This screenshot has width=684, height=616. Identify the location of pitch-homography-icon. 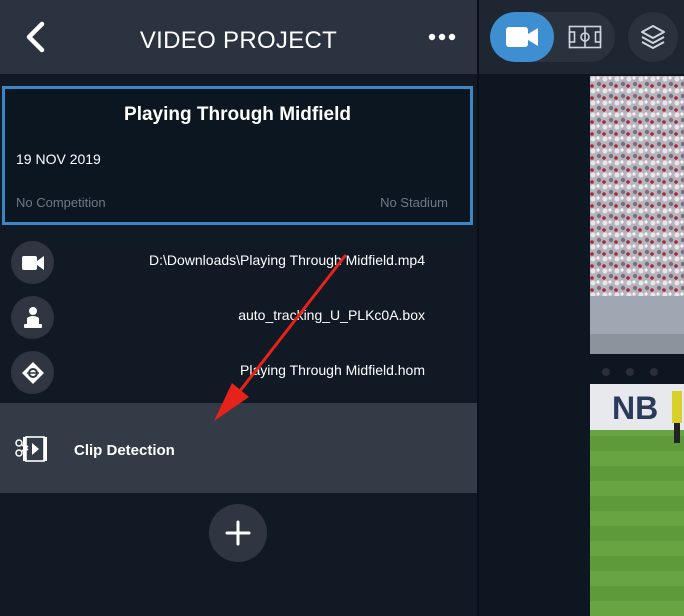
(32, 372).